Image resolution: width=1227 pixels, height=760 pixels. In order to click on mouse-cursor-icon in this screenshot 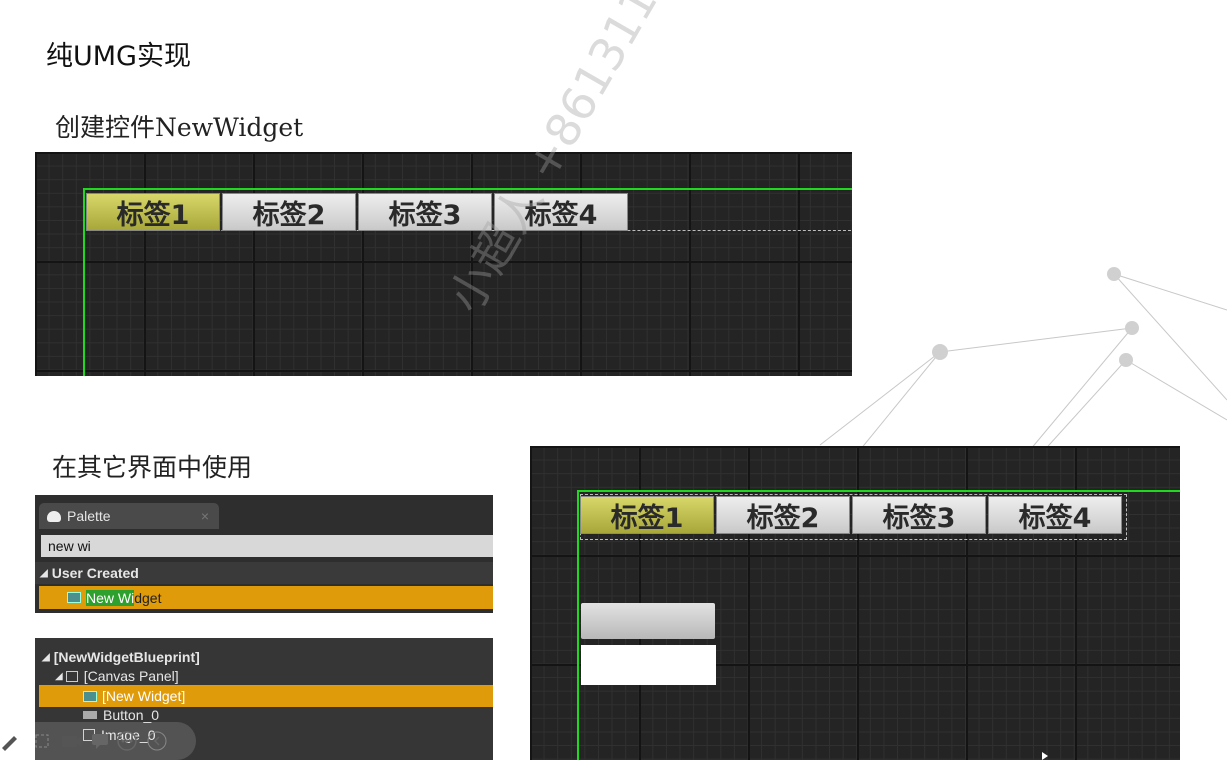, I will do `click(1045, 756)`.